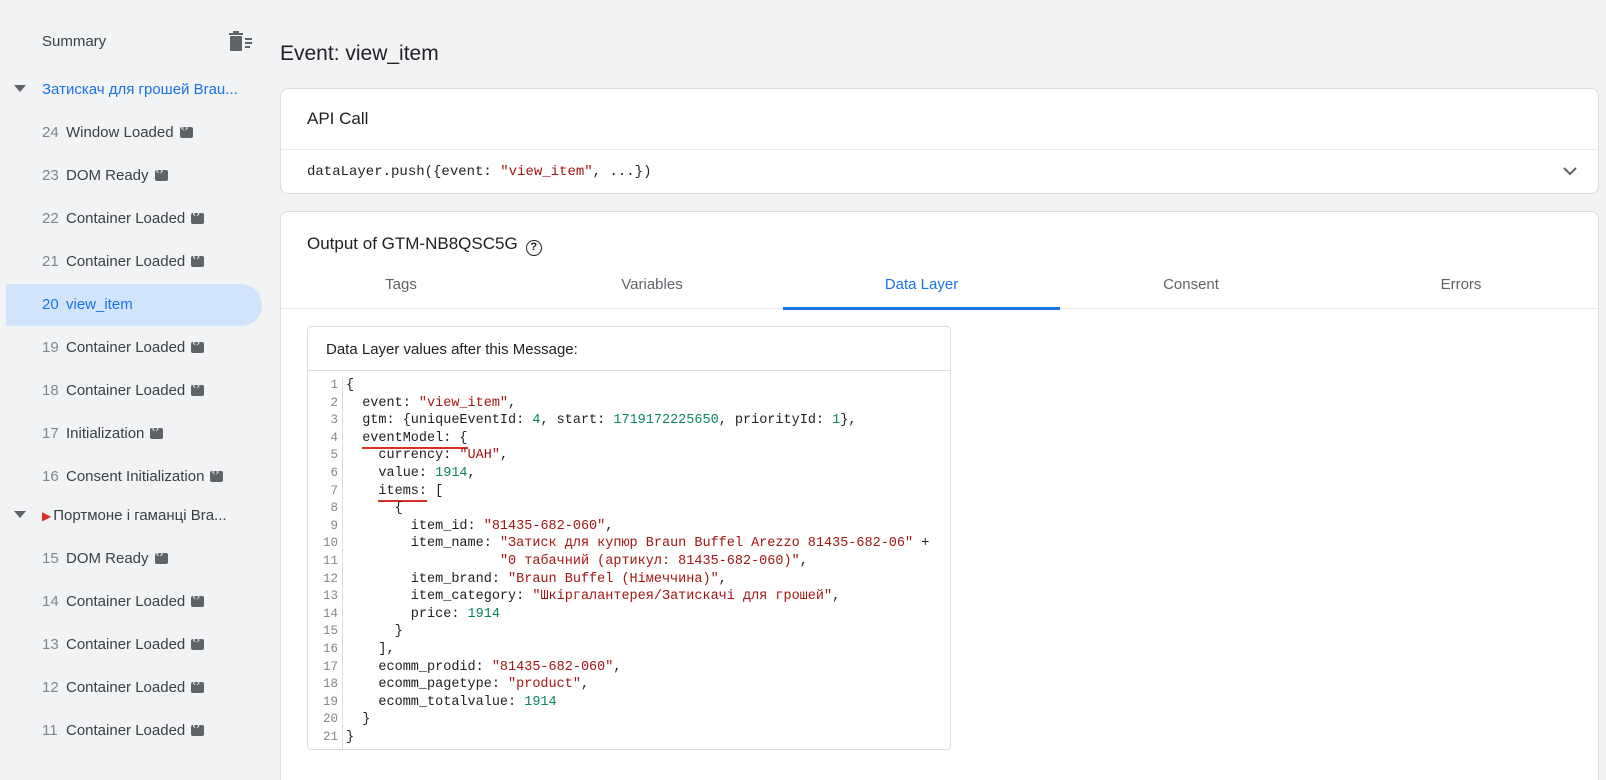 This screenshot has height=780, width=1606. Describe the element at coordinates (533, 248) in the screenshot. I see `help-icon: ?` at that location.